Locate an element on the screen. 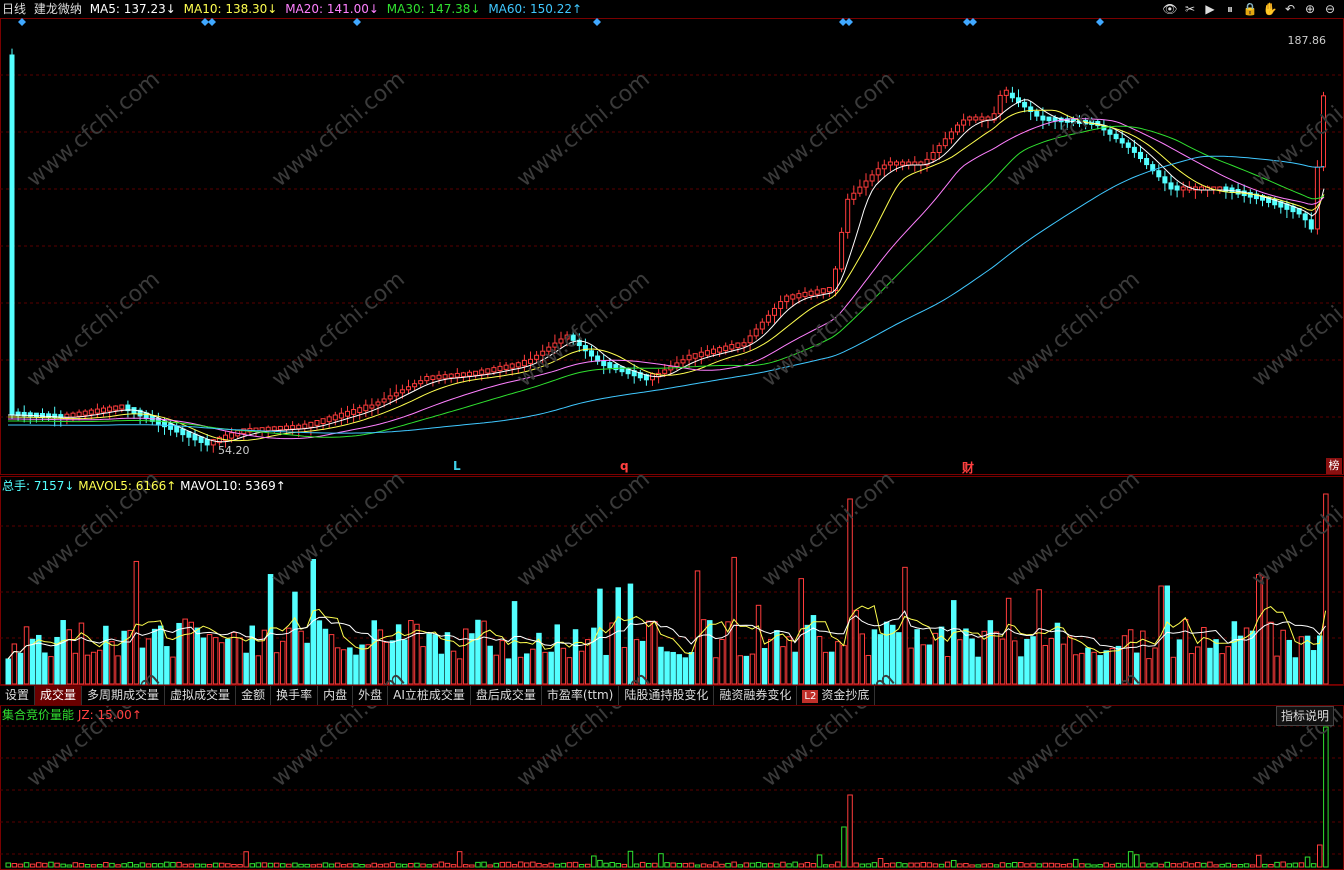 The height and width of the screenshot is (870, 1344). tab-12: 融资融券变化 is located at coordinates (756, 695).